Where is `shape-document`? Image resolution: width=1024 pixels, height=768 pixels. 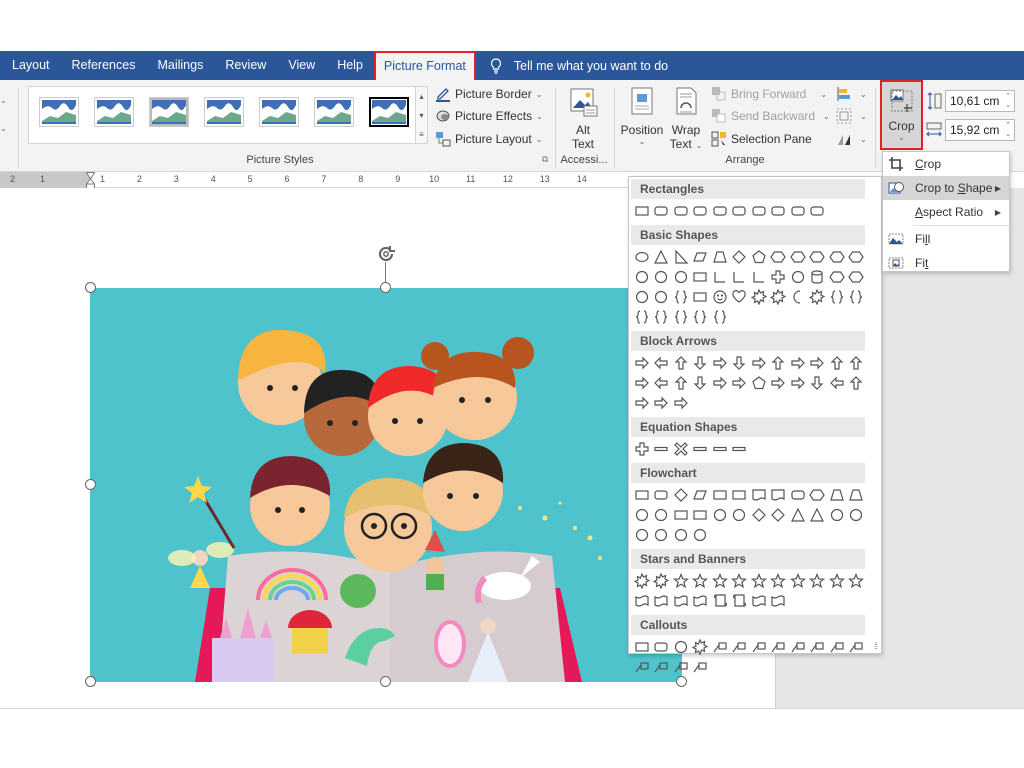
shape-document is located at coordinates (759, 495).